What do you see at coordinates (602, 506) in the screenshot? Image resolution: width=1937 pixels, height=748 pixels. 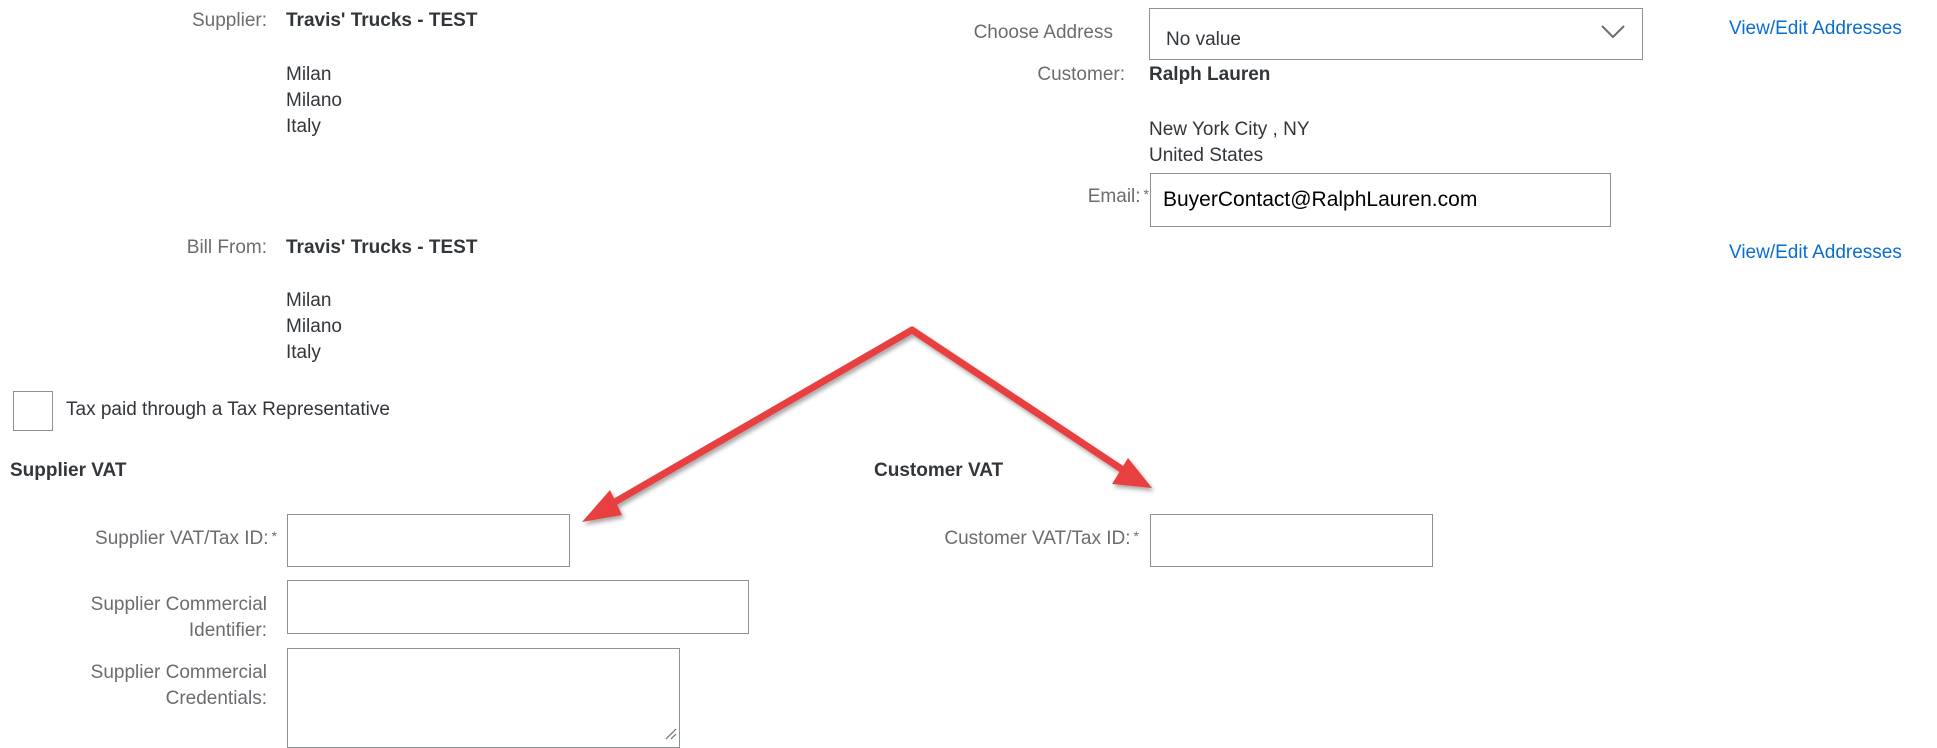 I see `arrowhead-left-icon` at bounding box center [602, 506].